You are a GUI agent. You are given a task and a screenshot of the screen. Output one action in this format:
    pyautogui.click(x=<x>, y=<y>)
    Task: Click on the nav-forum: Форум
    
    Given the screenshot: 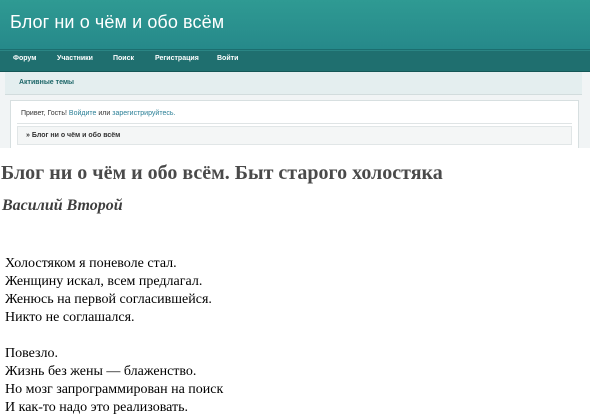 What is the action you would take?
    pyautogui.click(x=24, y=58)
    